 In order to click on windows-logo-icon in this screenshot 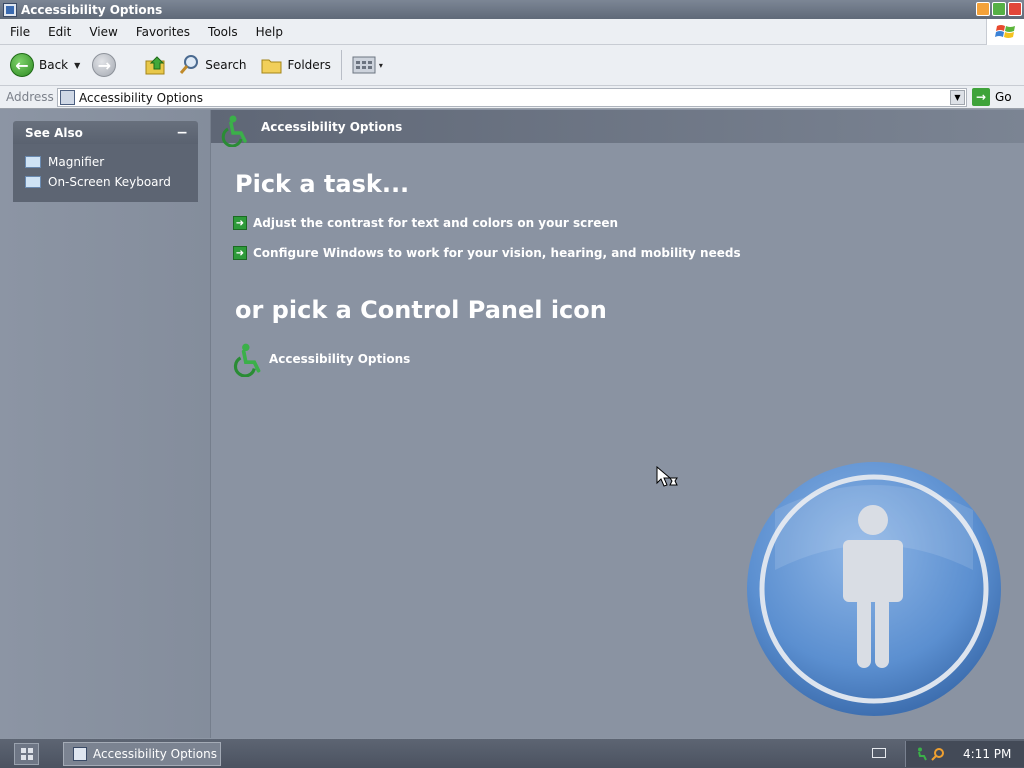, I will do `click(1005, 32)`.